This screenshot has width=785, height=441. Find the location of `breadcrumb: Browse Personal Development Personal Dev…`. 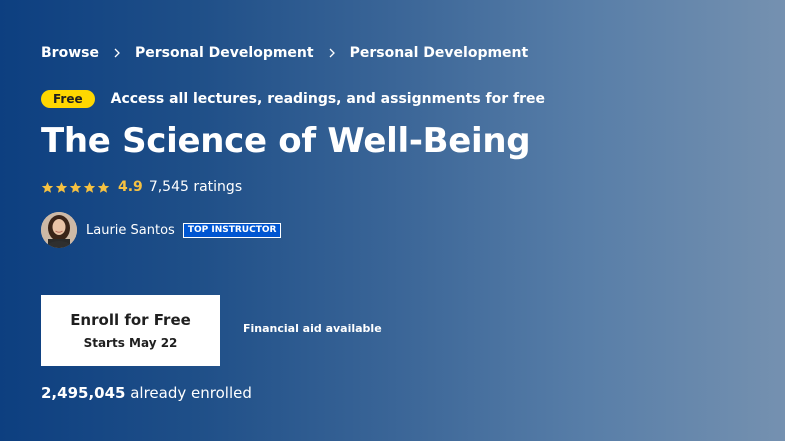

breadcrumb: Browse Personal Development Personal Dev… is located at coordinates (284, 53).